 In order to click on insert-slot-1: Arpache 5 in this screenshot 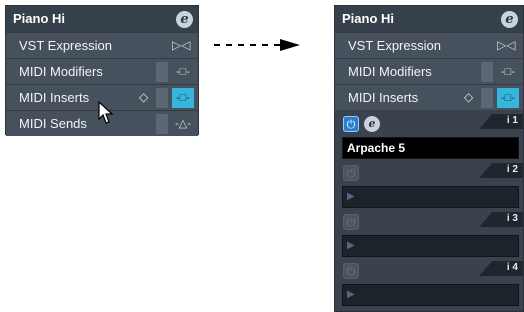, I will do `click(430, 148)`.